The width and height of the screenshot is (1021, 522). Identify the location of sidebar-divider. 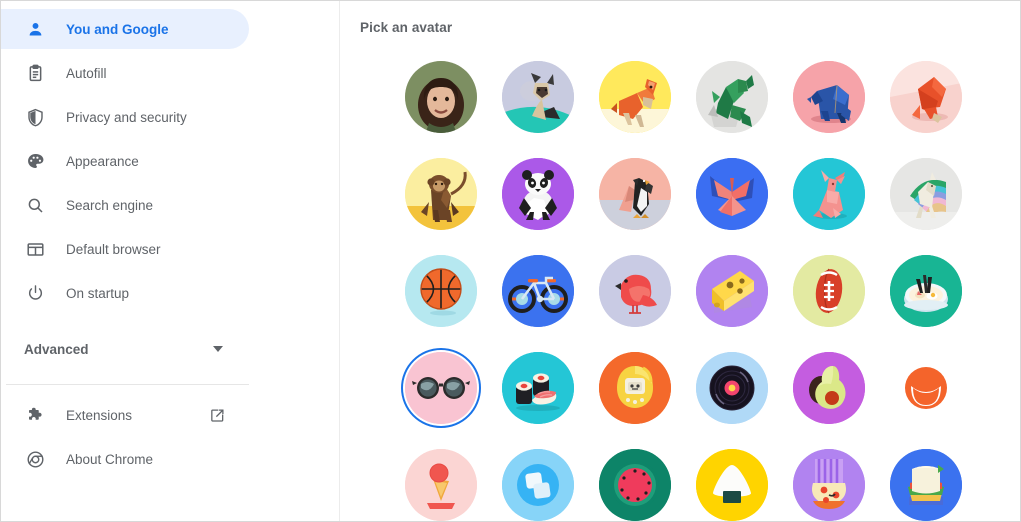
(127, 384).